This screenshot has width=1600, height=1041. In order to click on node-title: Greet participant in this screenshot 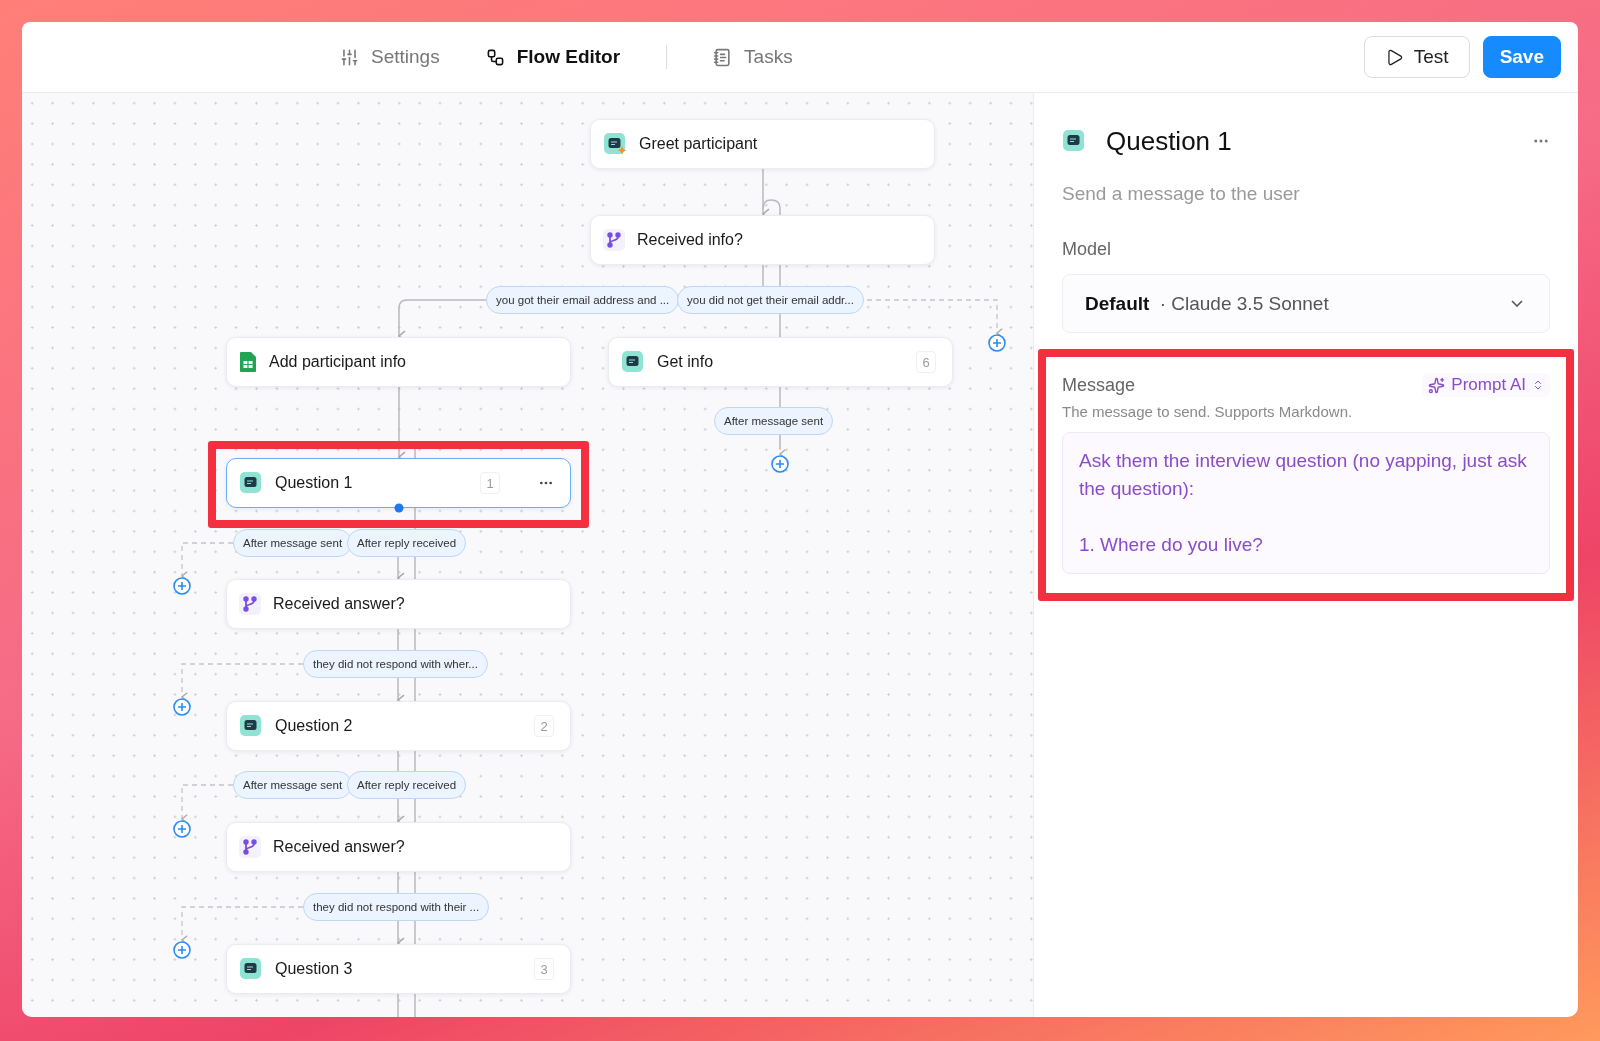, I will do `click(698, 144)`.